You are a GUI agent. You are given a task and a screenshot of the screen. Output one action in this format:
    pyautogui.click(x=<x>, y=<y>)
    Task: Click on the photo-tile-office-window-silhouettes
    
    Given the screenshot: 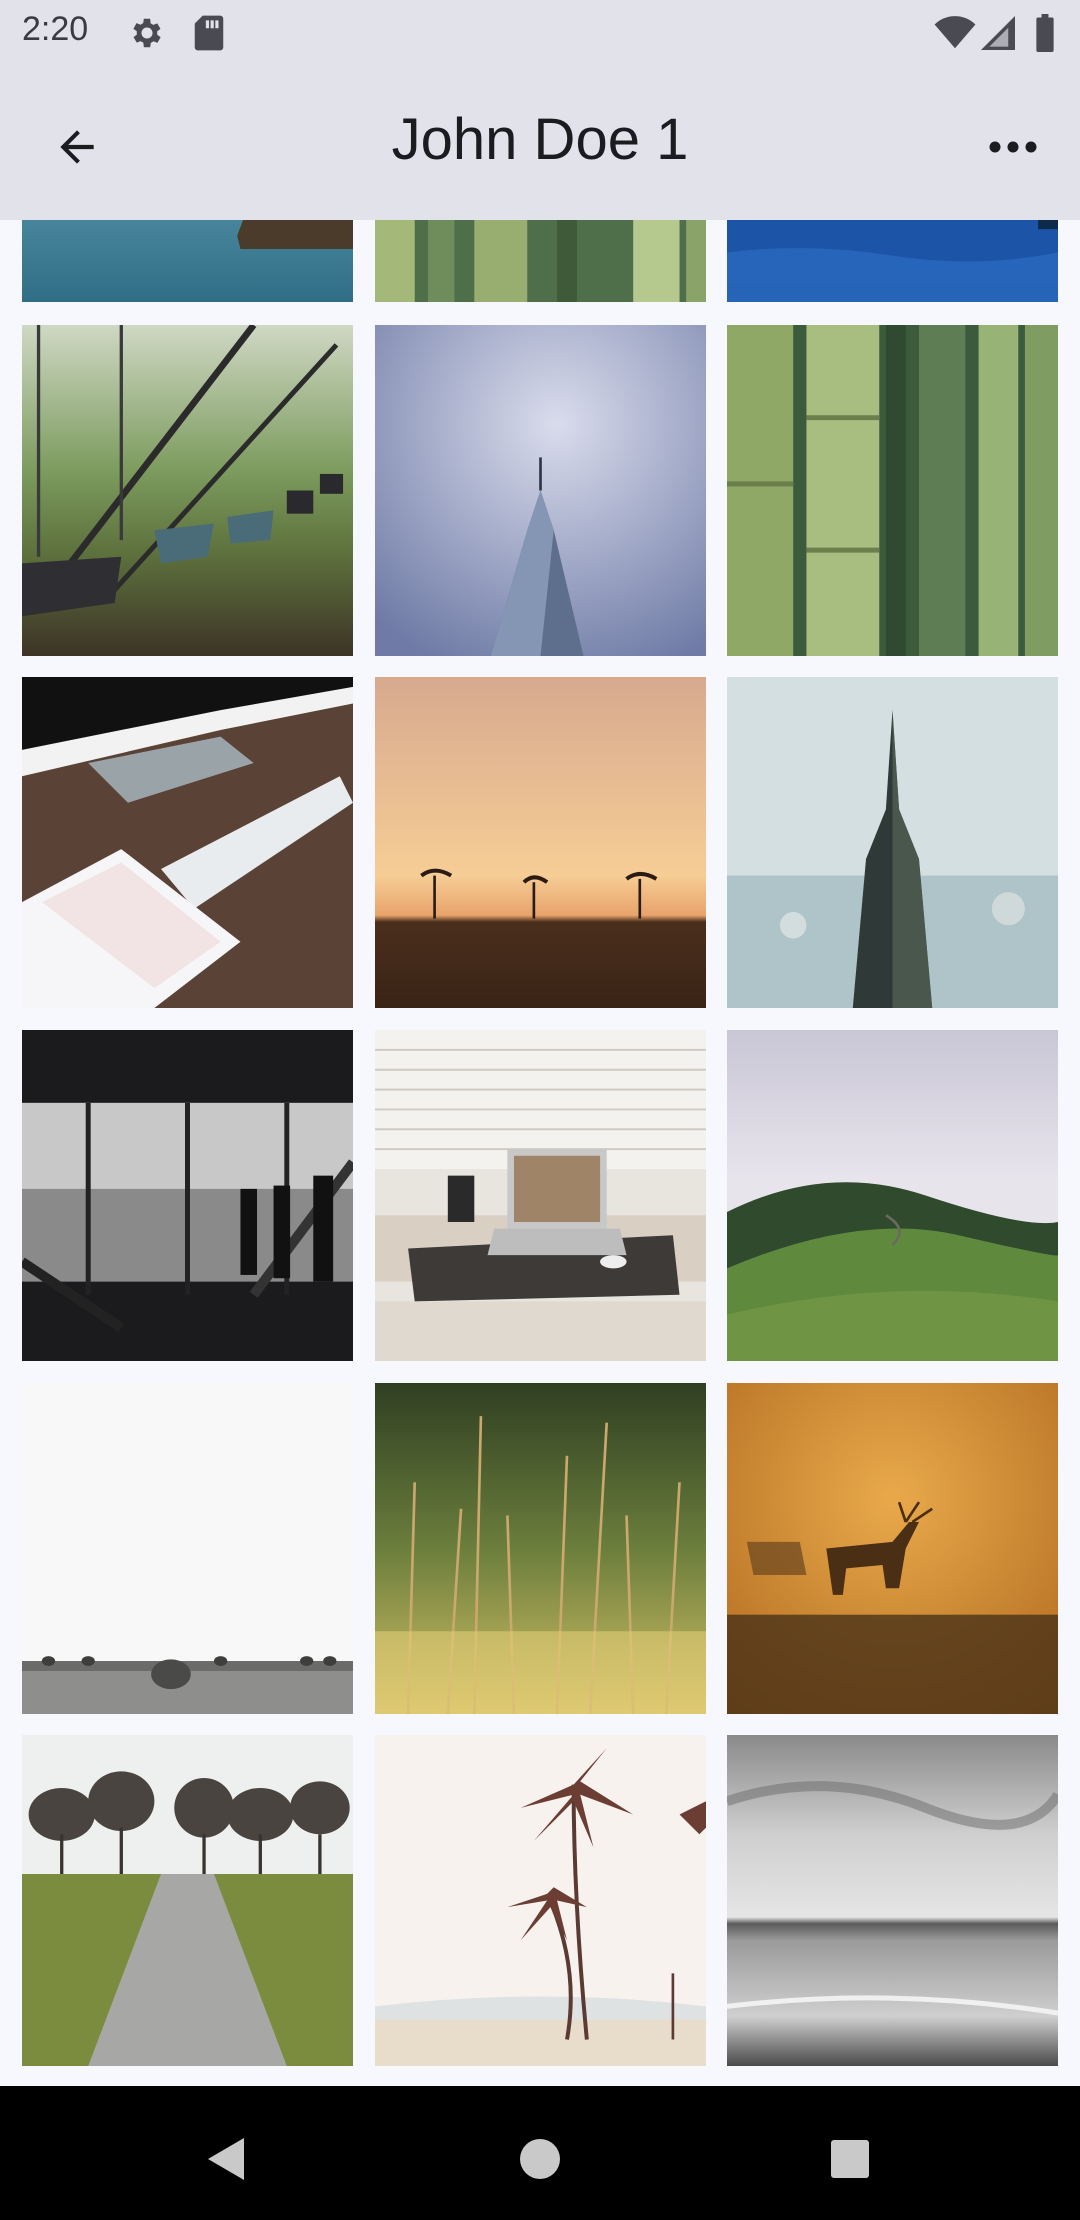 What is the action you would take?
    pyautogui.click(x=187, y=1195)
    